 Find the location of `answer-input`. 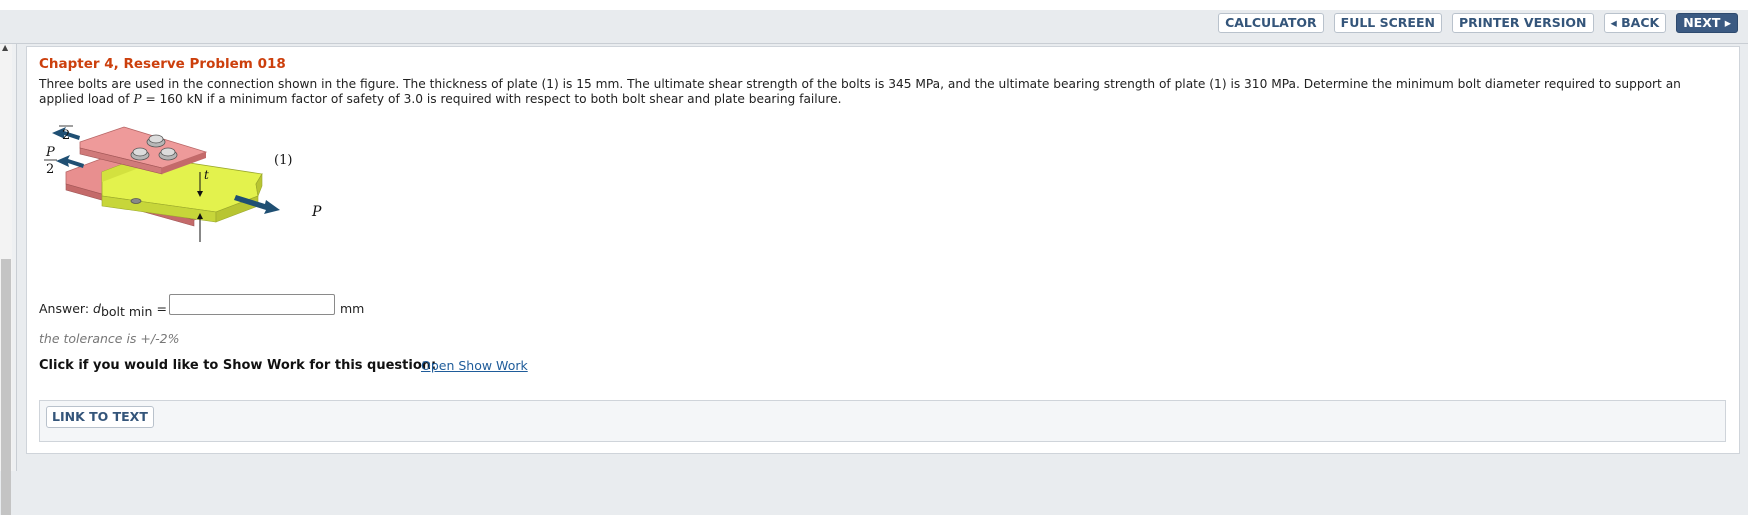

answer-input is located at coordinates (252, 304).